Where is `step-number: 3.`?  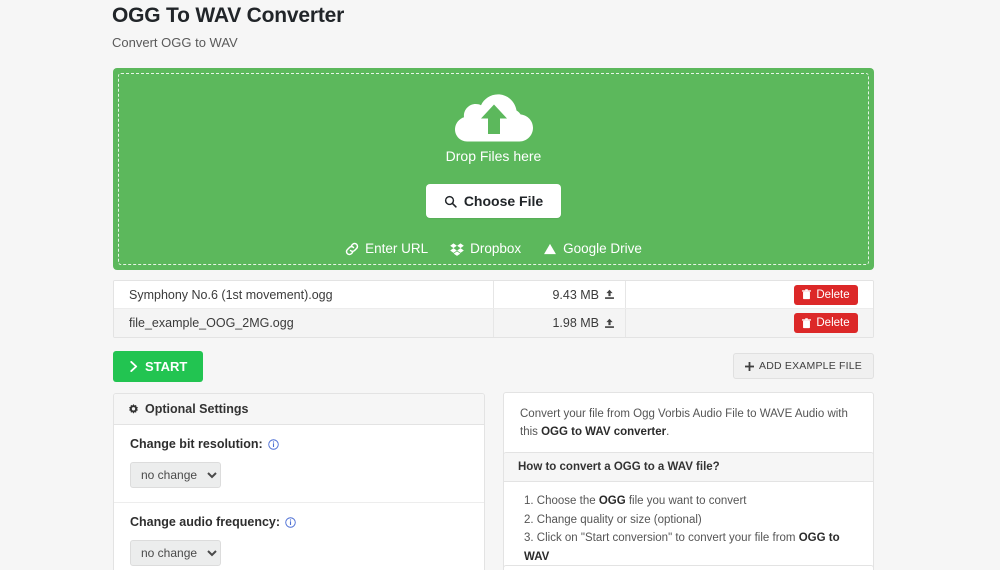 step-number: 3. is located at coordinates (529, 538).